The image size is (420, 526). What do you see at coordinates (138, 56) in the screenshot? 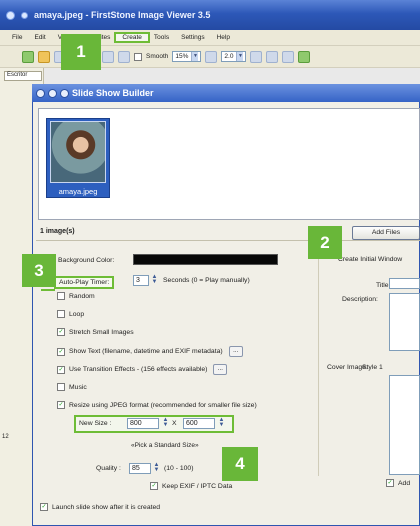
I see `smooth-checkbox` at bounding box center [138, 56].